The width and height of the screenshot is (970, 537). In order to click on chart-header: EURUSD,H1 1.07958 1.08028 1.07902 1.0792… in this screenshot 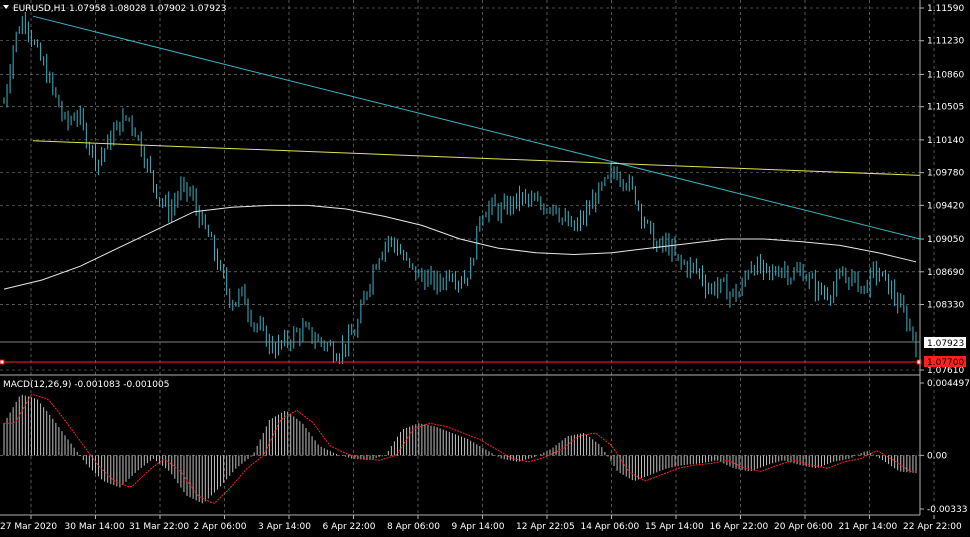, I will do `click(114, 9)`.